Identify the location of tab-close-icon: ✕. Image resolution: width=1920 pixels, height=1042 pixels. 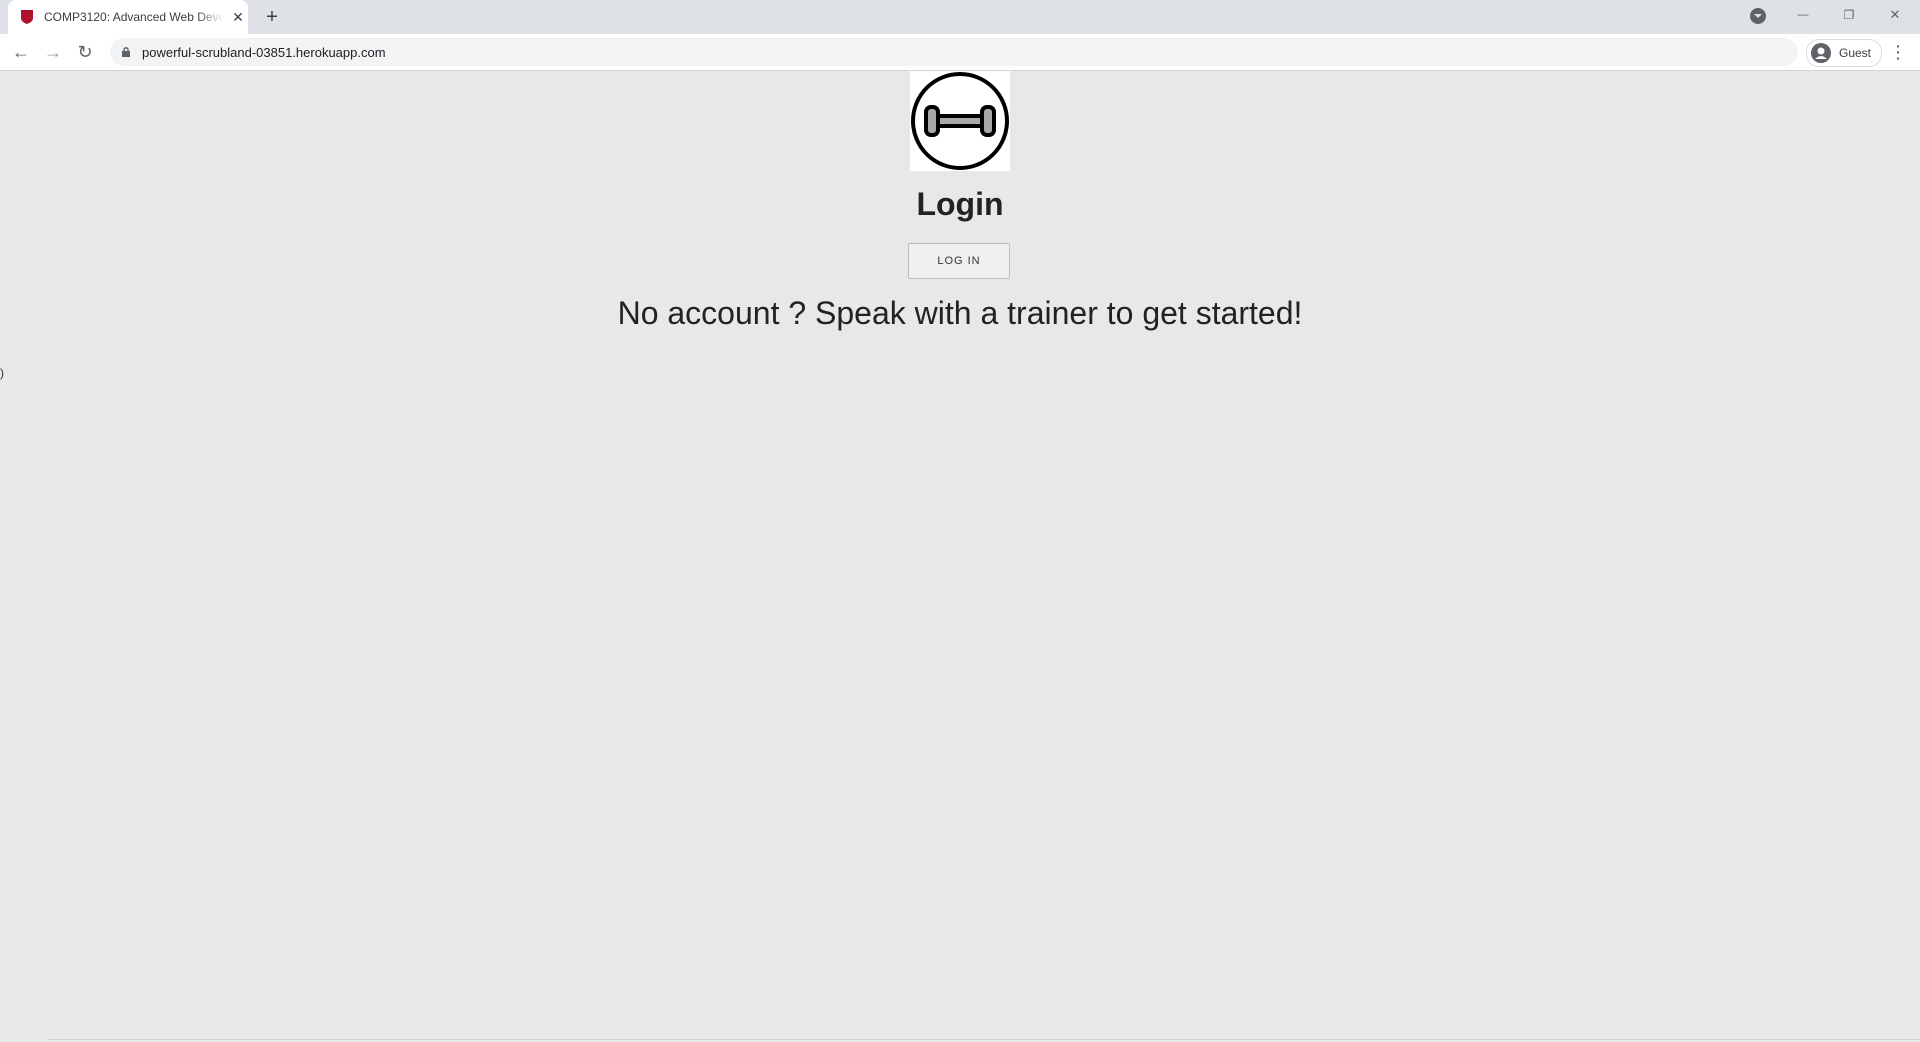
(238, 17).